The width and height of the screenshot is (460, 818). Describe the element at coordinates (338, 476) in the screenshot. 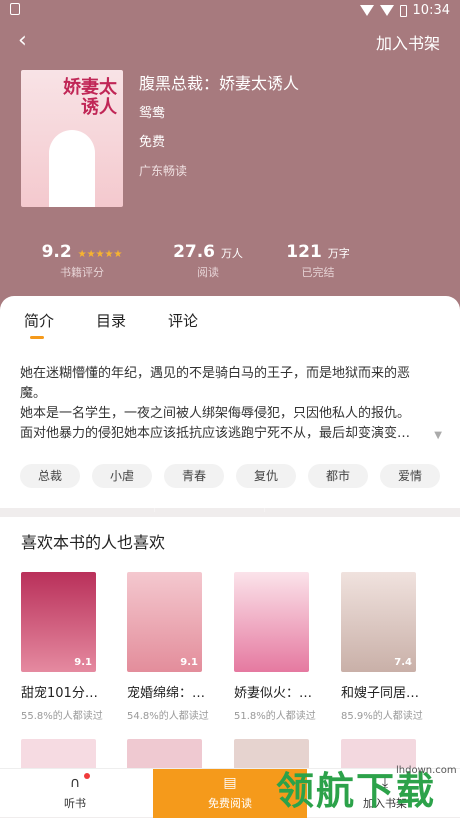

I see `tag: 都市` at that location.